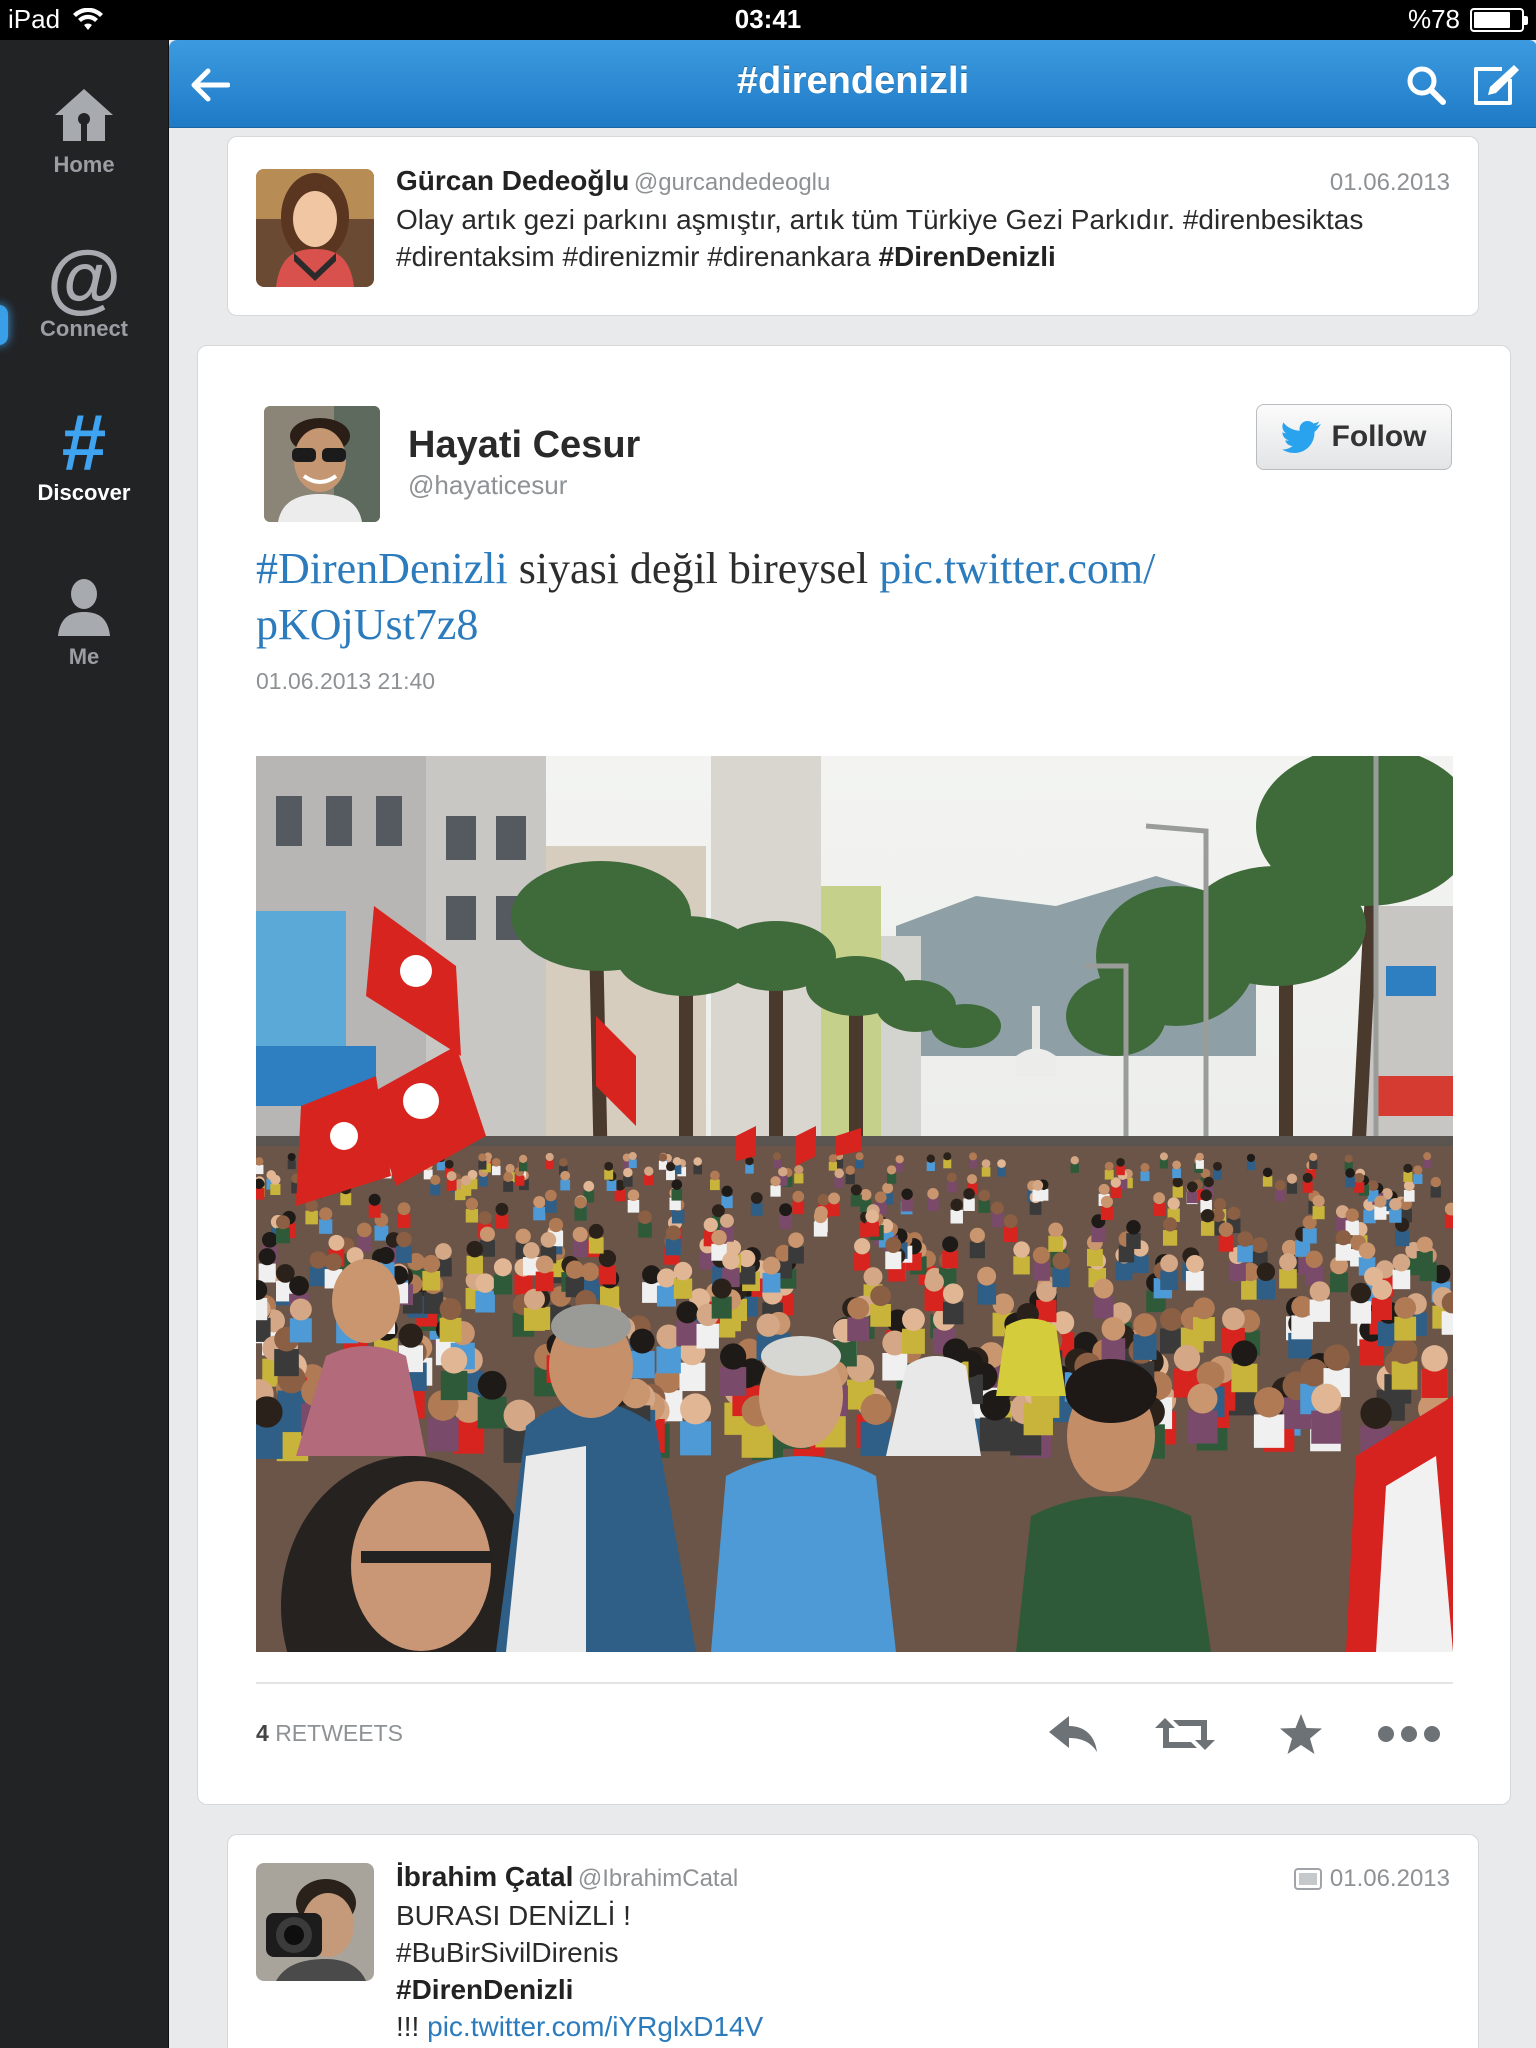  I want to click on retweet-count: 4 RETWEETS, so click(329, 1733).